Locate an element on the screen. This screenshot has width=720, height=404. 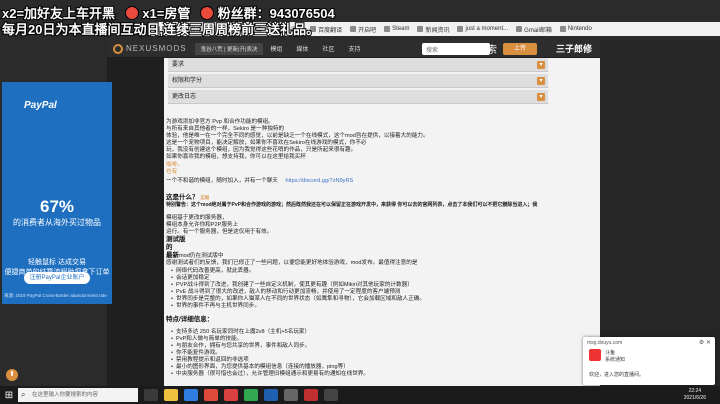
taskbar-search-input: 在这里输入你要搜索的内容 is located at coordinates (78, 395).